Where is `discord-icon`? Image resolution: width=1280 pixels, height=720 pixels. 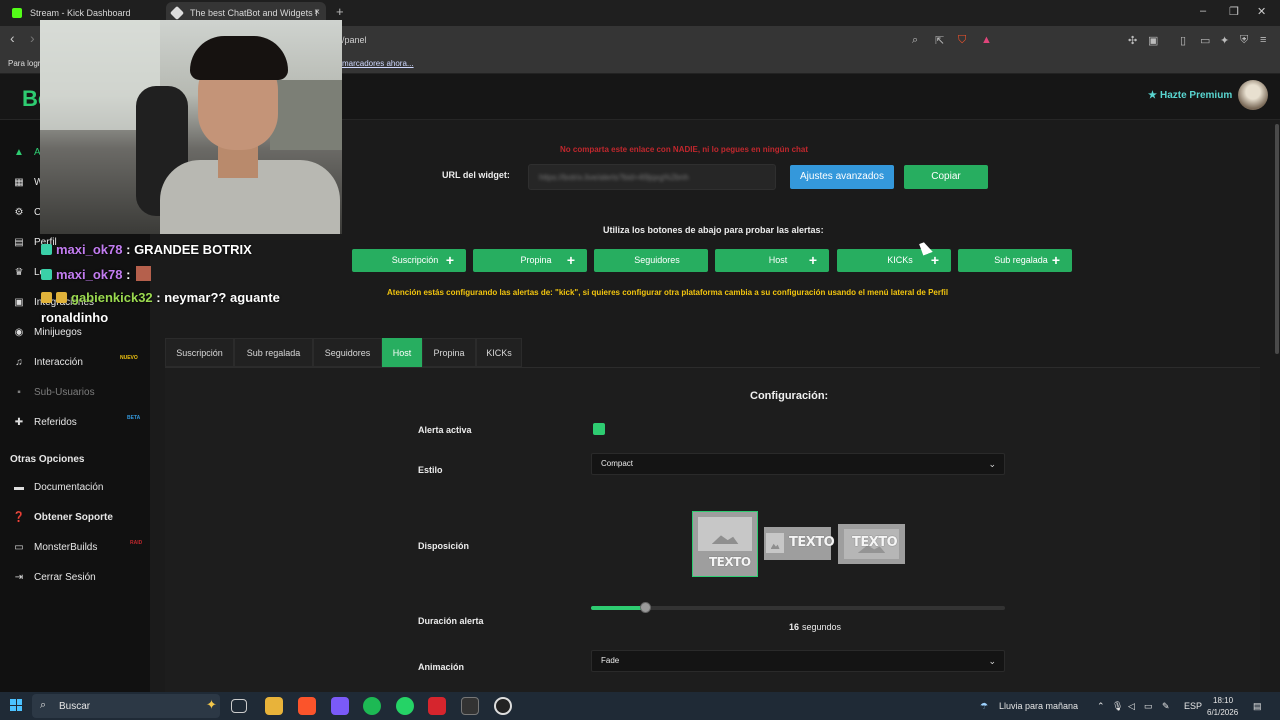 discord-icon is located at coordinates (340, 706).